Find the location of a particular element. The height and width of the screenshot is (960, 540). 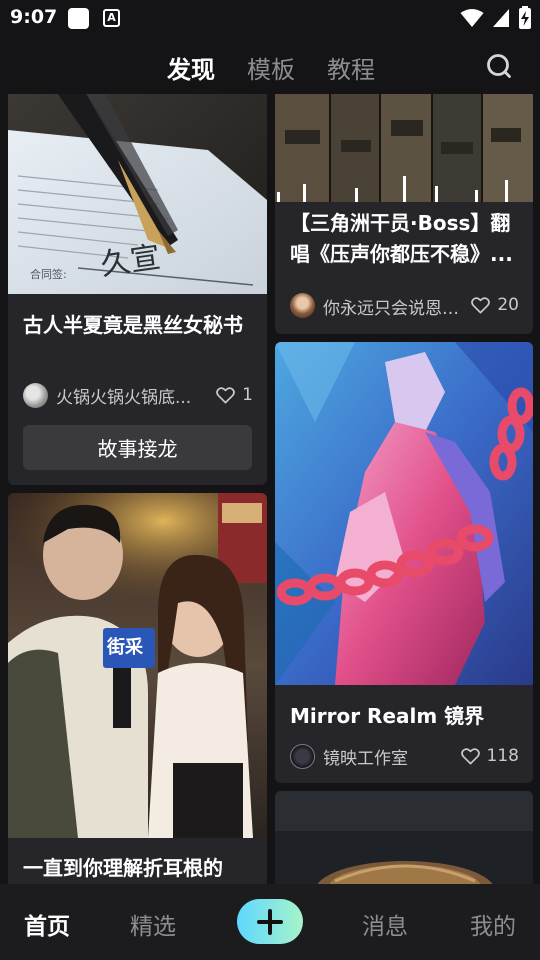

post-title: 一直到你理解折耳根的 is located at coordinates (123, 868).